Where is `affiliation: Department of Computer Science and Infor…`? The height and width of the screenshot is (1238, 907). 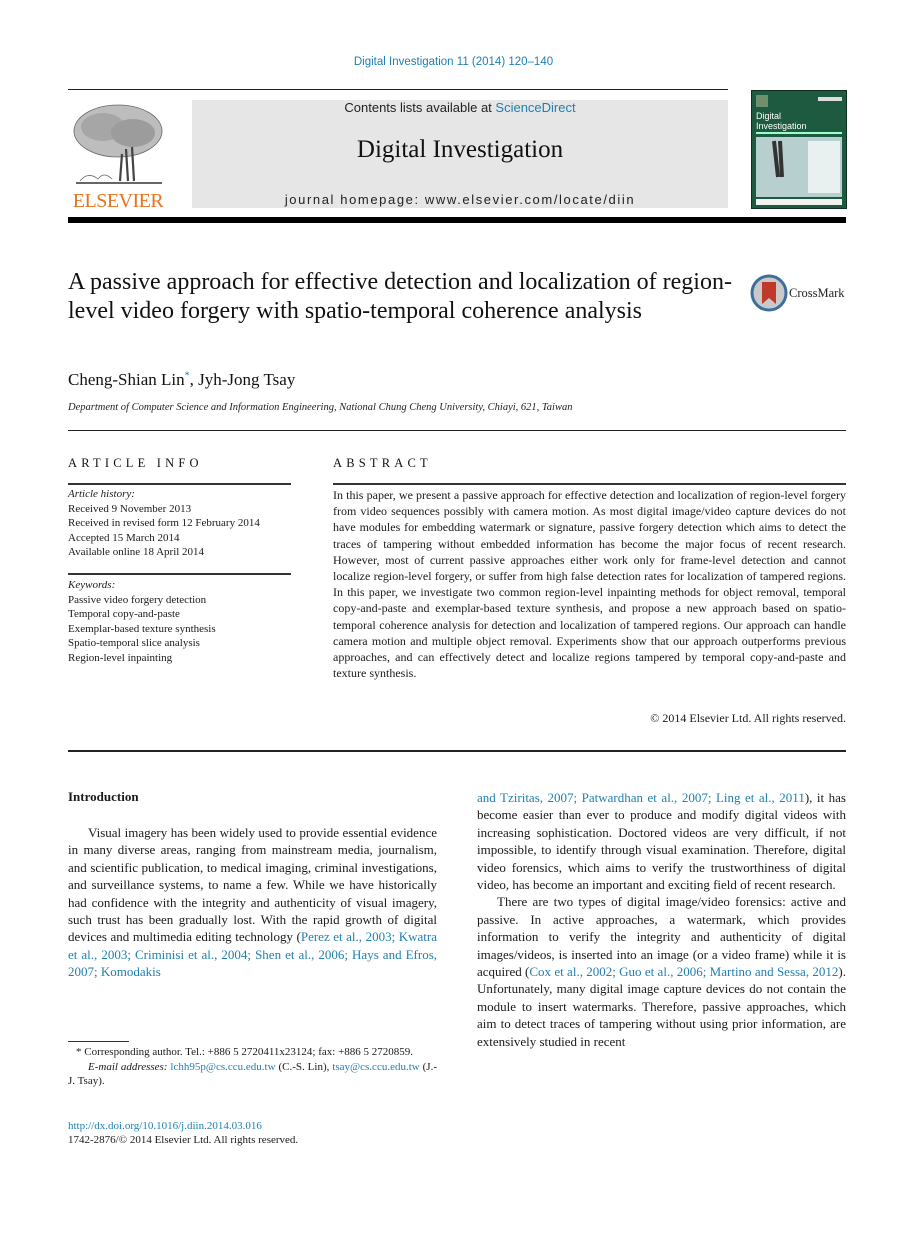
affiliation: Department of Computer Science and Infor… is located at coordinates (320, 407).